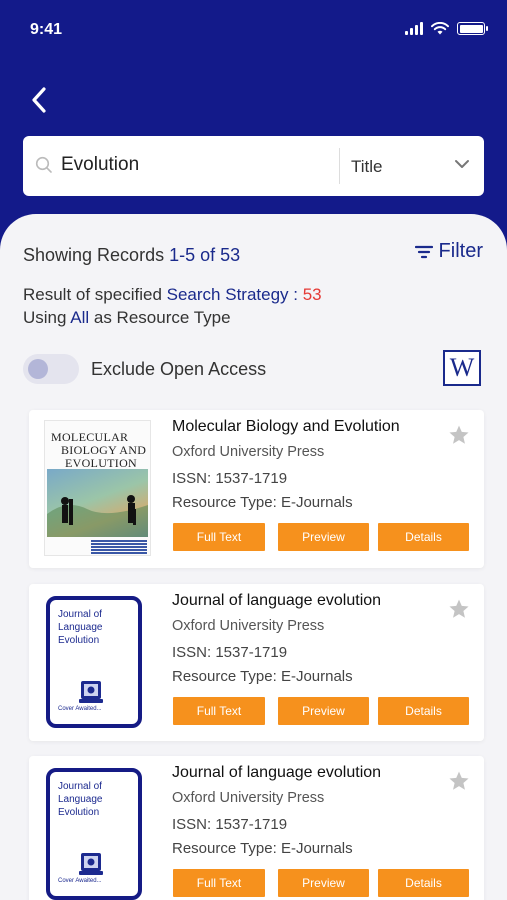 This screenshot has width=507, height=900. I want to click on resource-type-value: All, so click(80, 317).